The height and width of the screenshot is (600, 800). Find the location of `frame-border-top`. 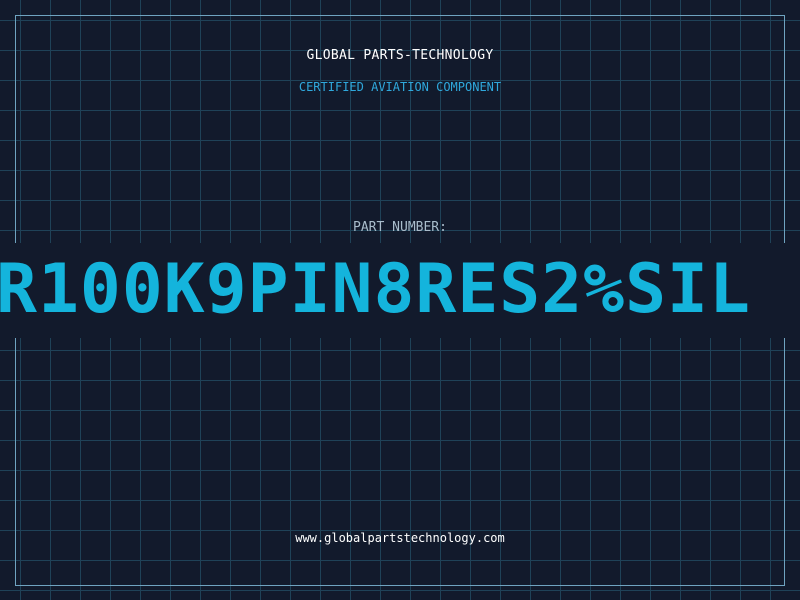

frame-border-top is located at coordinates (400, 15).